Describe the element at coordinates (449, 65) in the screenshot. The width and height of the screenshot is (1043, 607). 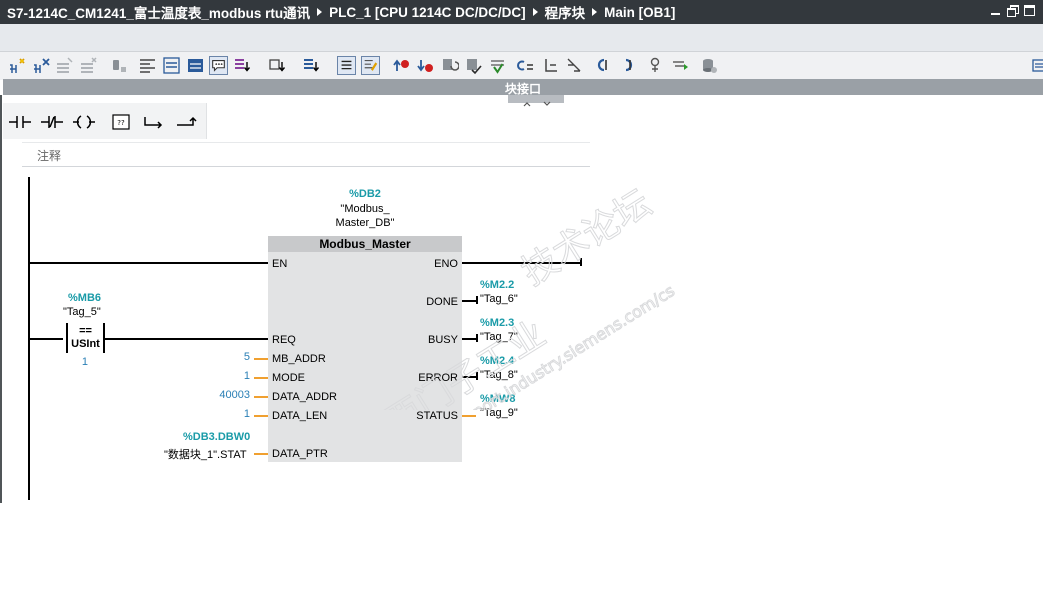
I see `update-call-icon` at that location.